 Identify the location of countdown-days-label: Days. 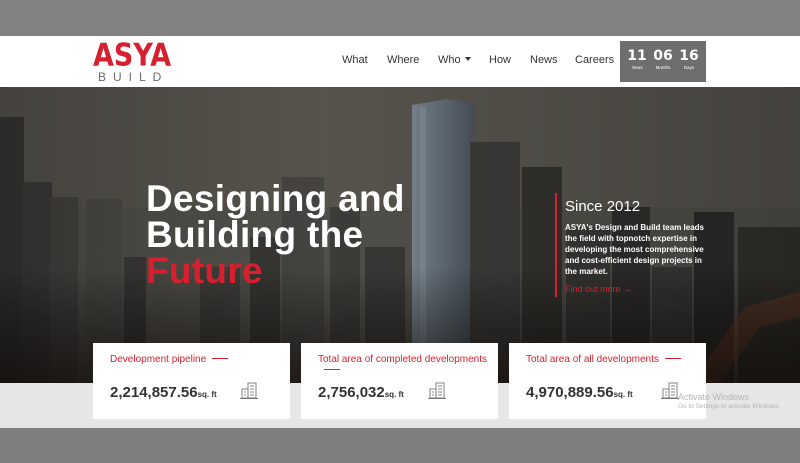
(689, 67).